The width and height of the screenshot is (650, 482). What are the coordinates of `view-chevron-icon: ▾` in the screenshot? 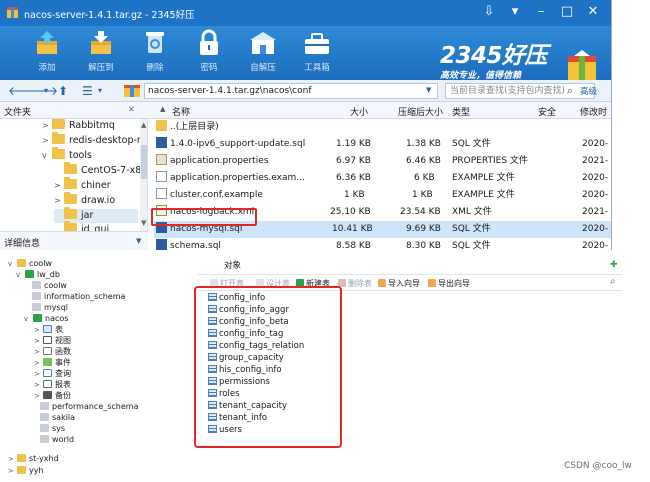 It's located at (100, 91).